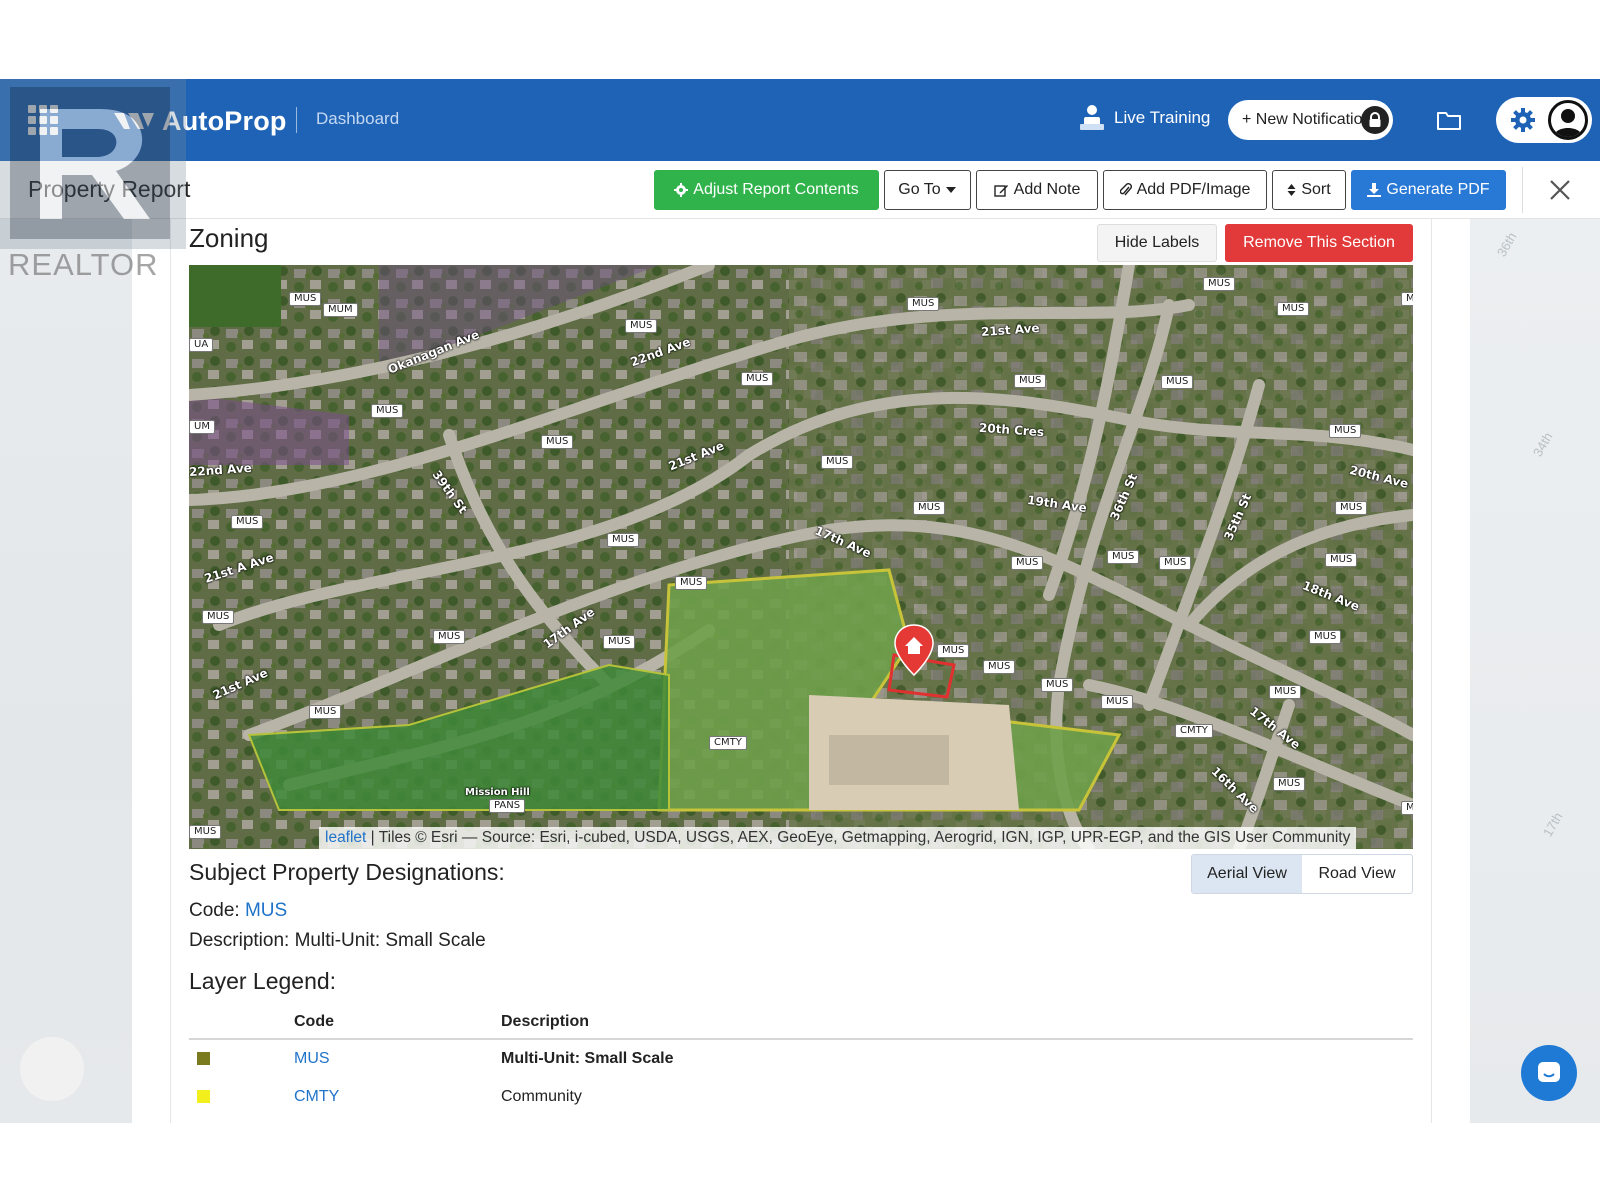 The width and height of the screenshot is (1600, 1200). What do you see at coordinates (1568, 123) in the screenshot?
I see `user-silhouette-icon` at bounding box center [1568, 123].